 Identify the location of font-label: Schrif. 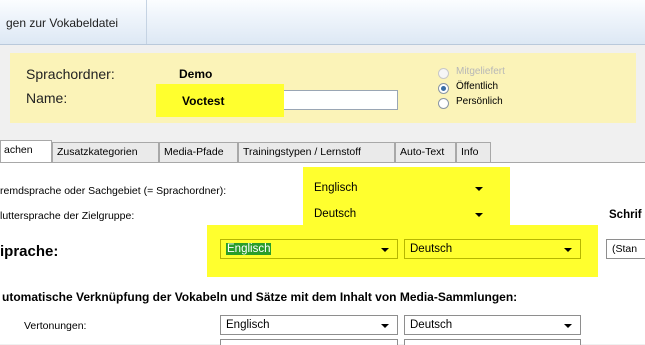
(625, 215).